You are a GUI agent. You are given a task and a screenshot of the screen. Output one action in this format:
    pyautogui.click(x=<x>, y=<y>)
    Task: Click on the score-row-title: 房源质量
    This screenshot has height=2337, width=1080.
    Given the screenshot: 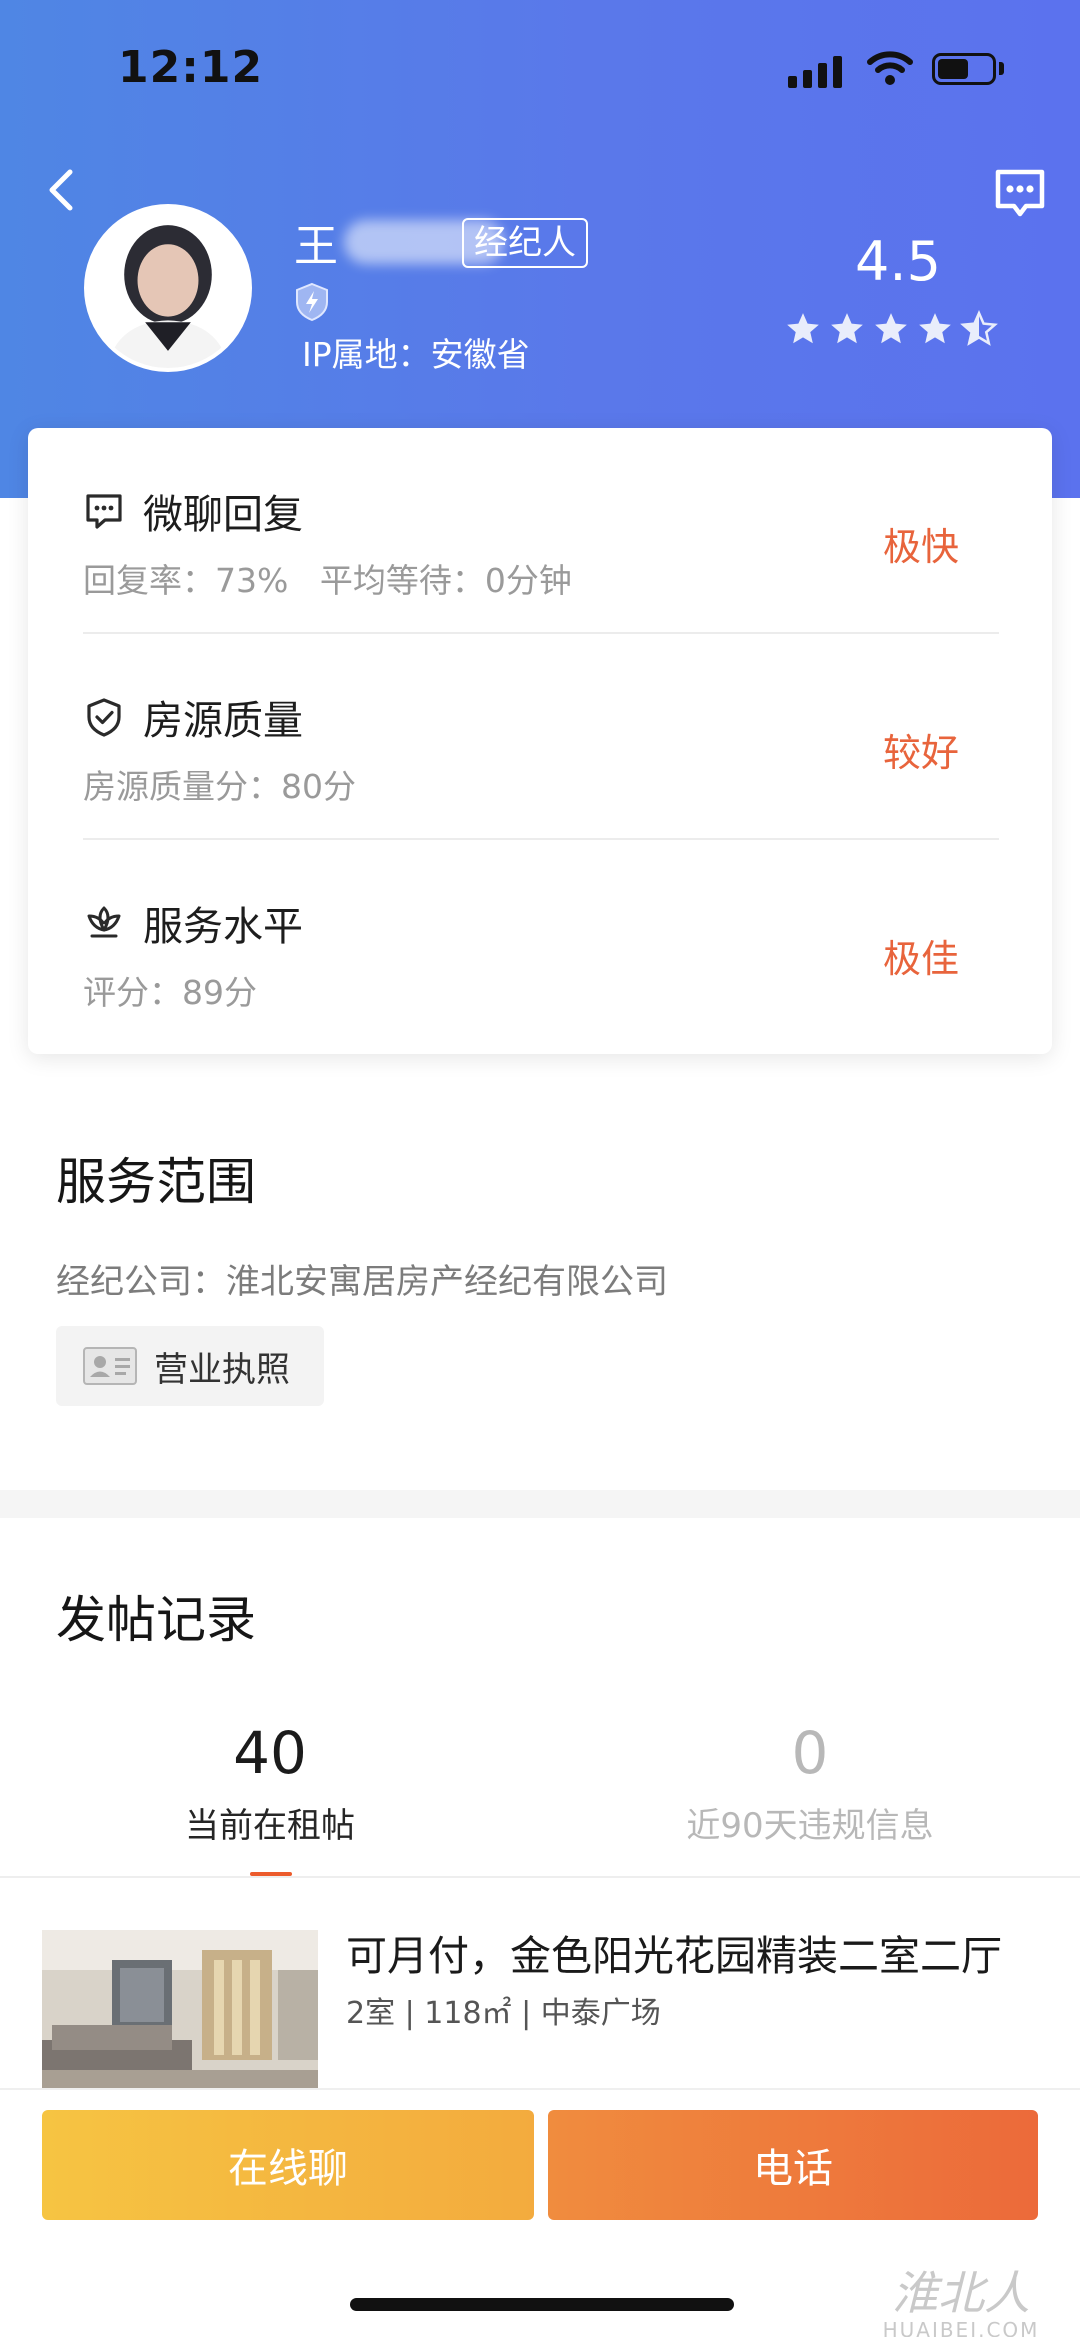 What is the action you would take?
    pyautogui.click(x=193, y=717)
    